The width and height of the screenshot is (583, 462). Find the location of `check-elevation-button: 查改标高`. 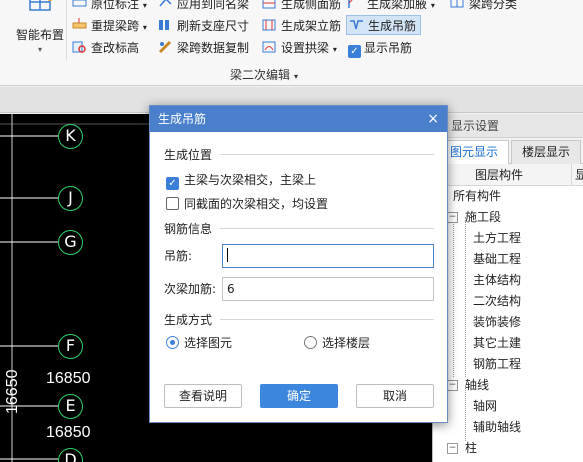

check-elevation-button: 查改标高 is located at coordinates (105, 48).